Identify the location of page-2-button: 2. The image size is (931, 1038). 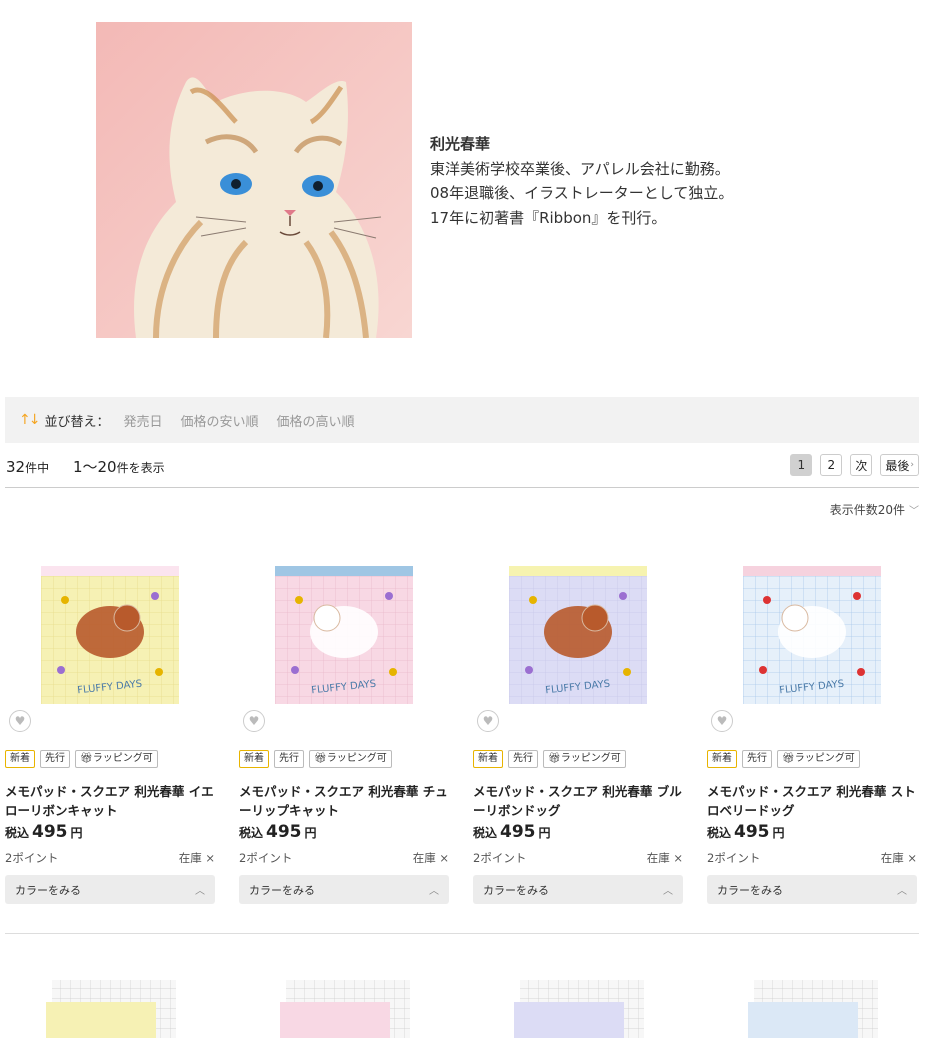
(831, 465).